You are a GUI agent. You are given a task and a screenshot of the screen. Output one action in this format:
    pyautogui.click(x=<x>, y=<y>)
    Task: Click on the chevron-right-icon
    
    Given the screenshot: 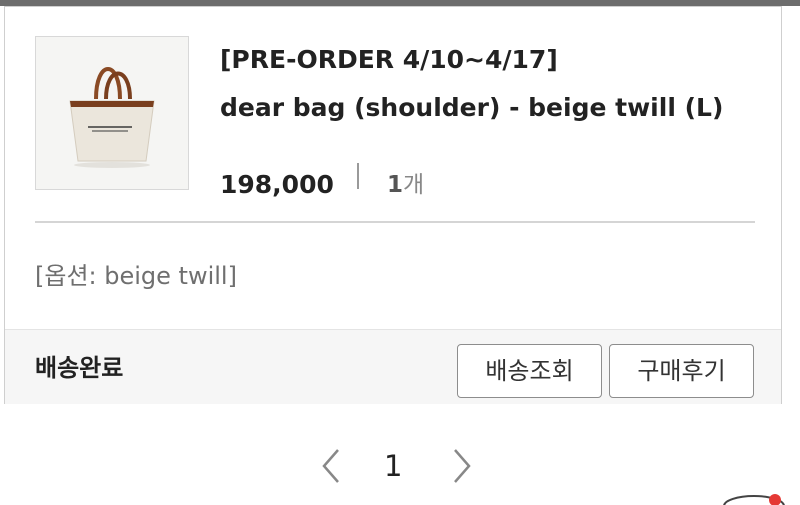 What is the action you would take?
    pyautogui.click(x=461, y=466)
    